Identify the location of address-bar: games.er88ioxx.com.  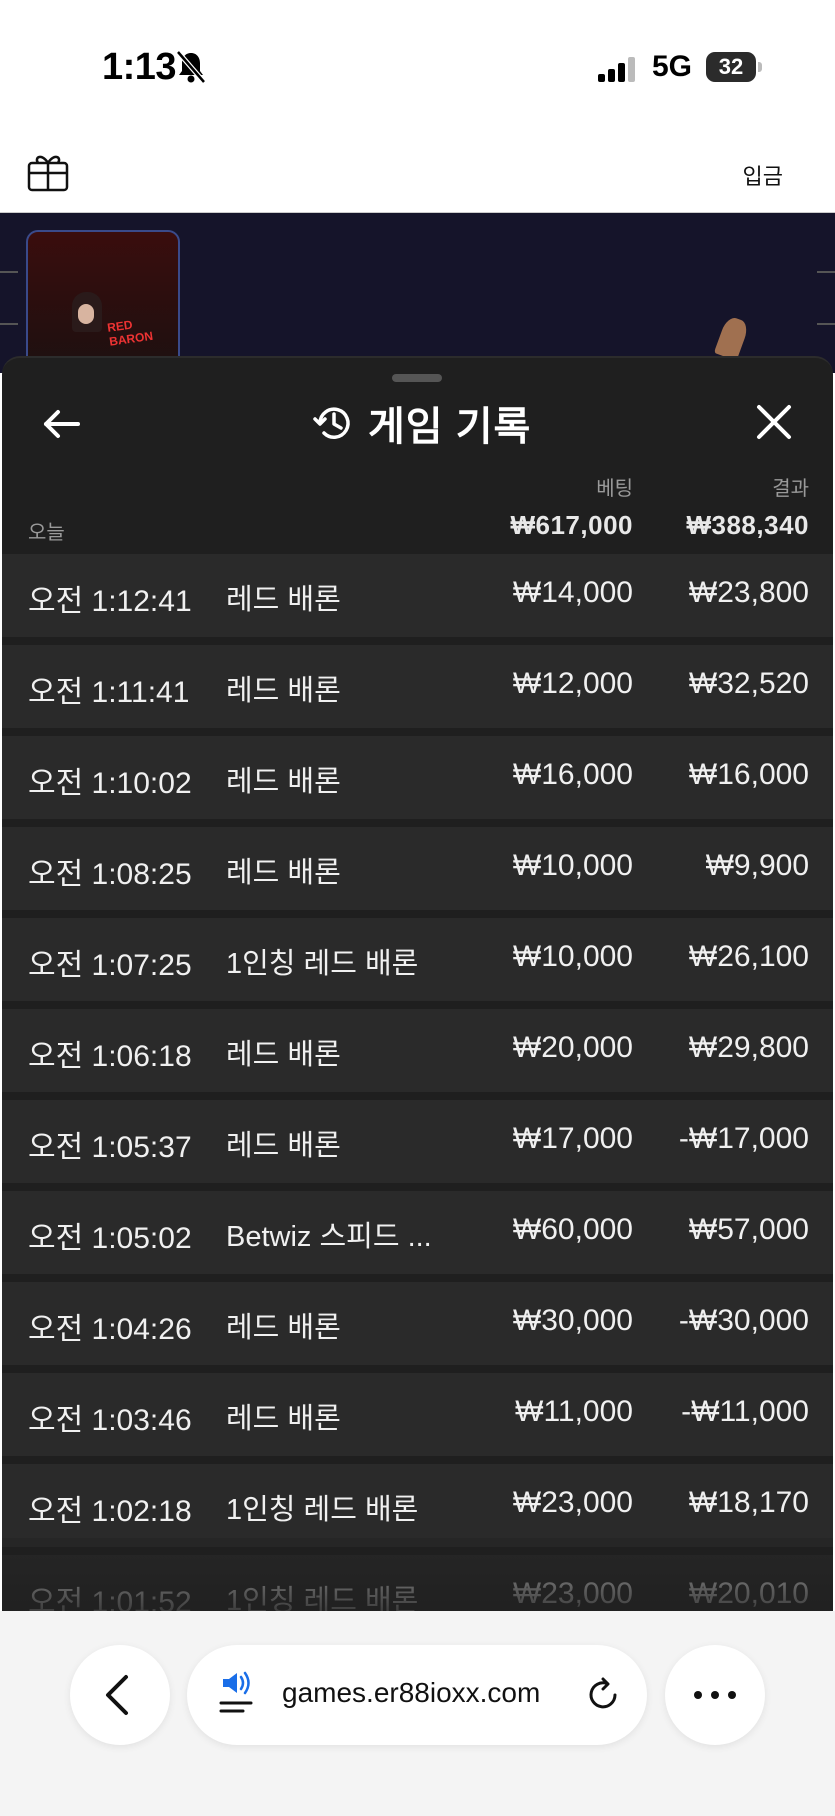
(417, 1695).